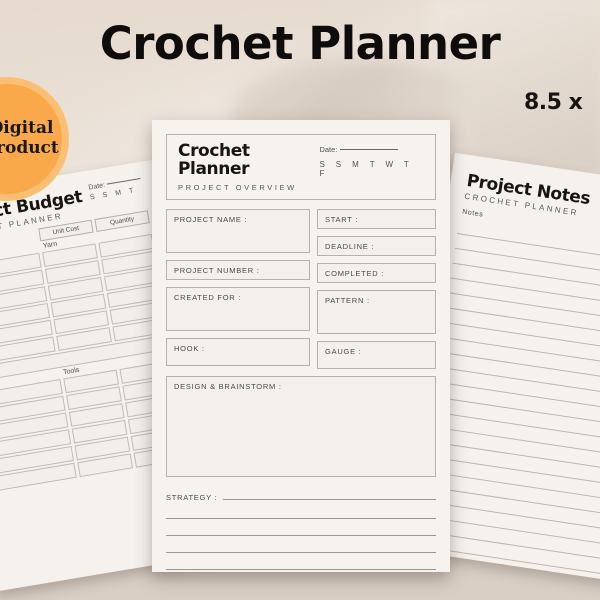  I want to click on date-rule, so click(369, 149).